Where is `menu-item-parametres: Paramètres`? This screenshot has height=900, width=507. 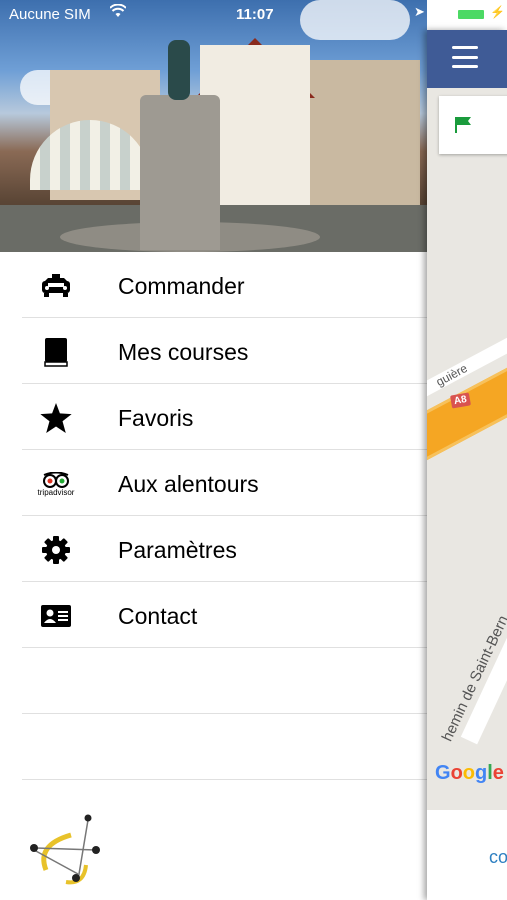 menu-item-parametres: Paramètres is located at coordinates (213, 549).